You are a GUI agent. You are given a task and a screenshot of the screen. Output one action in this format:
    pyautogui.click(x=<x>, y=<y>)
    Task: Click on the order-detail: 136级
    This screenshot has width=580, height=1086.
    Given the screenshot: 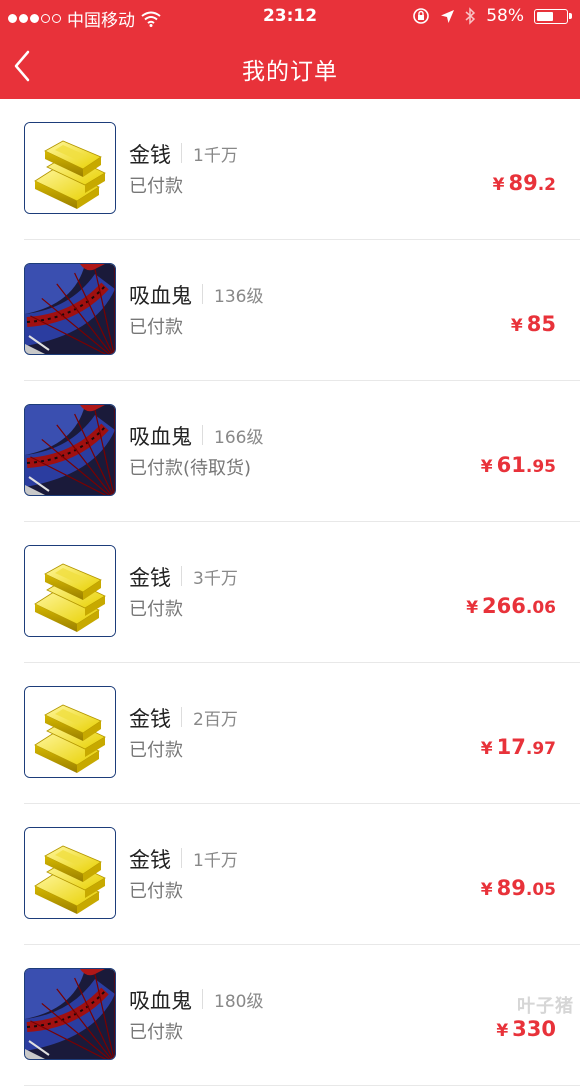 What is the action you would take?
    pyautogui.click(x=239, y=297)
    